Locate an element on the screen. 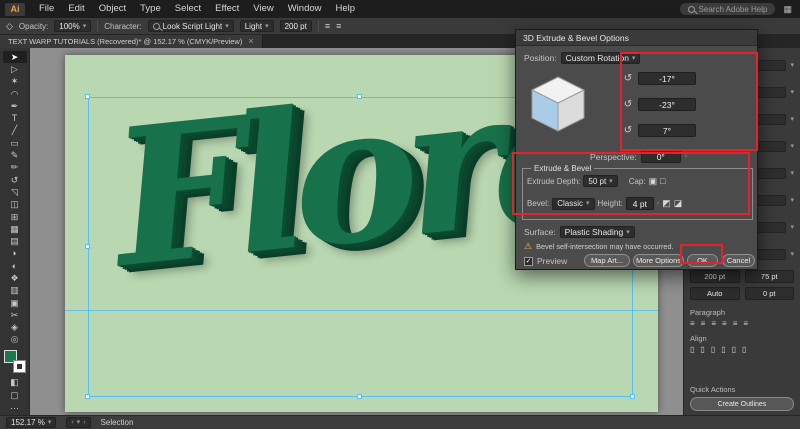  ok-button: OK is located at coordinates (702, 260).